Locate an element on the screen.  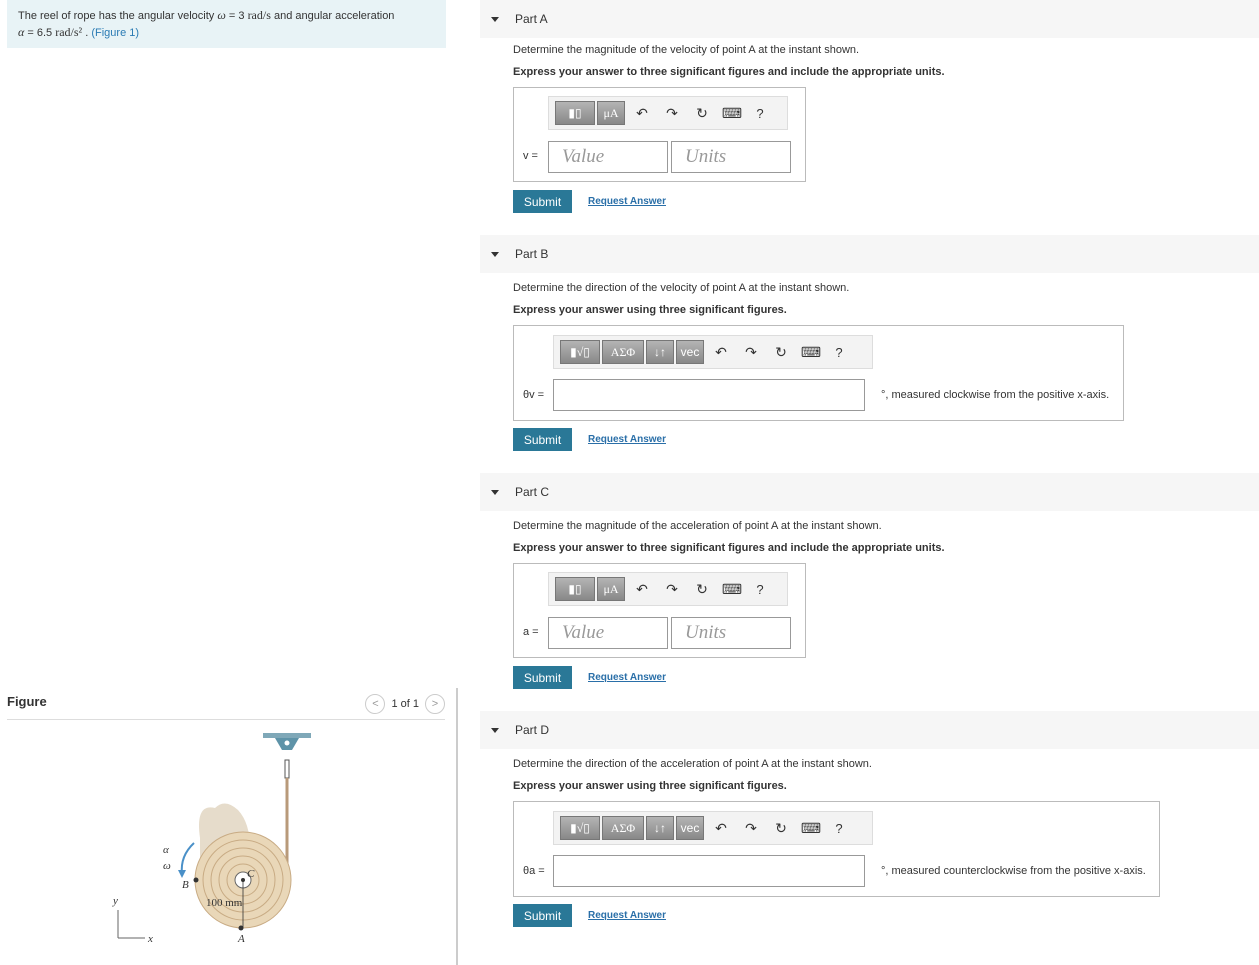
figure-header: Figure < 1 of 1 > is located at coordinates (226, 705).